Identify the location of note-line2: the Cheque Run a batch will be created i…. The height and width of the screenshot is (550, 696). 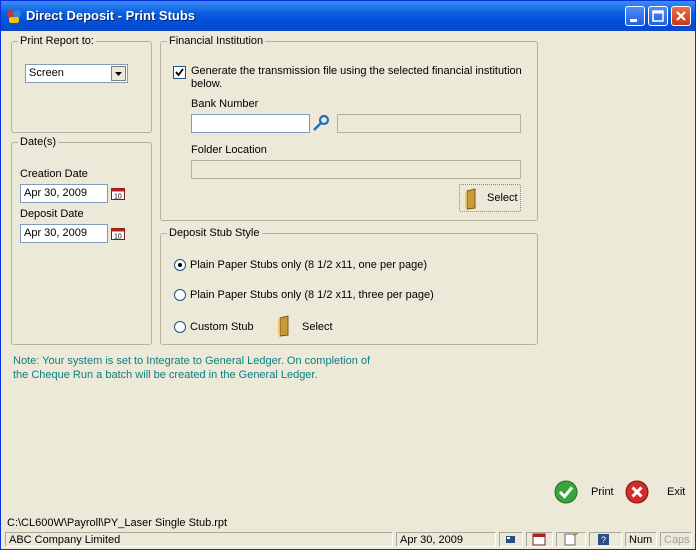
(165, 375).